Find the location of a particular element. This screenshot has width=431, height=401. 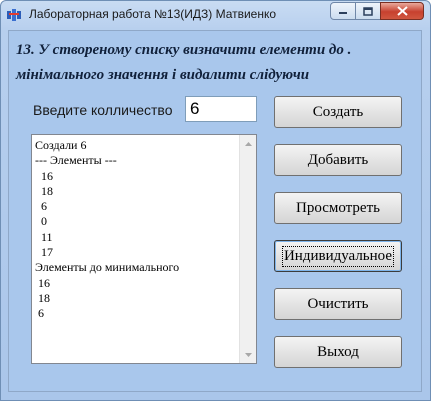

minimize-button is located at coordinates (343, 11).